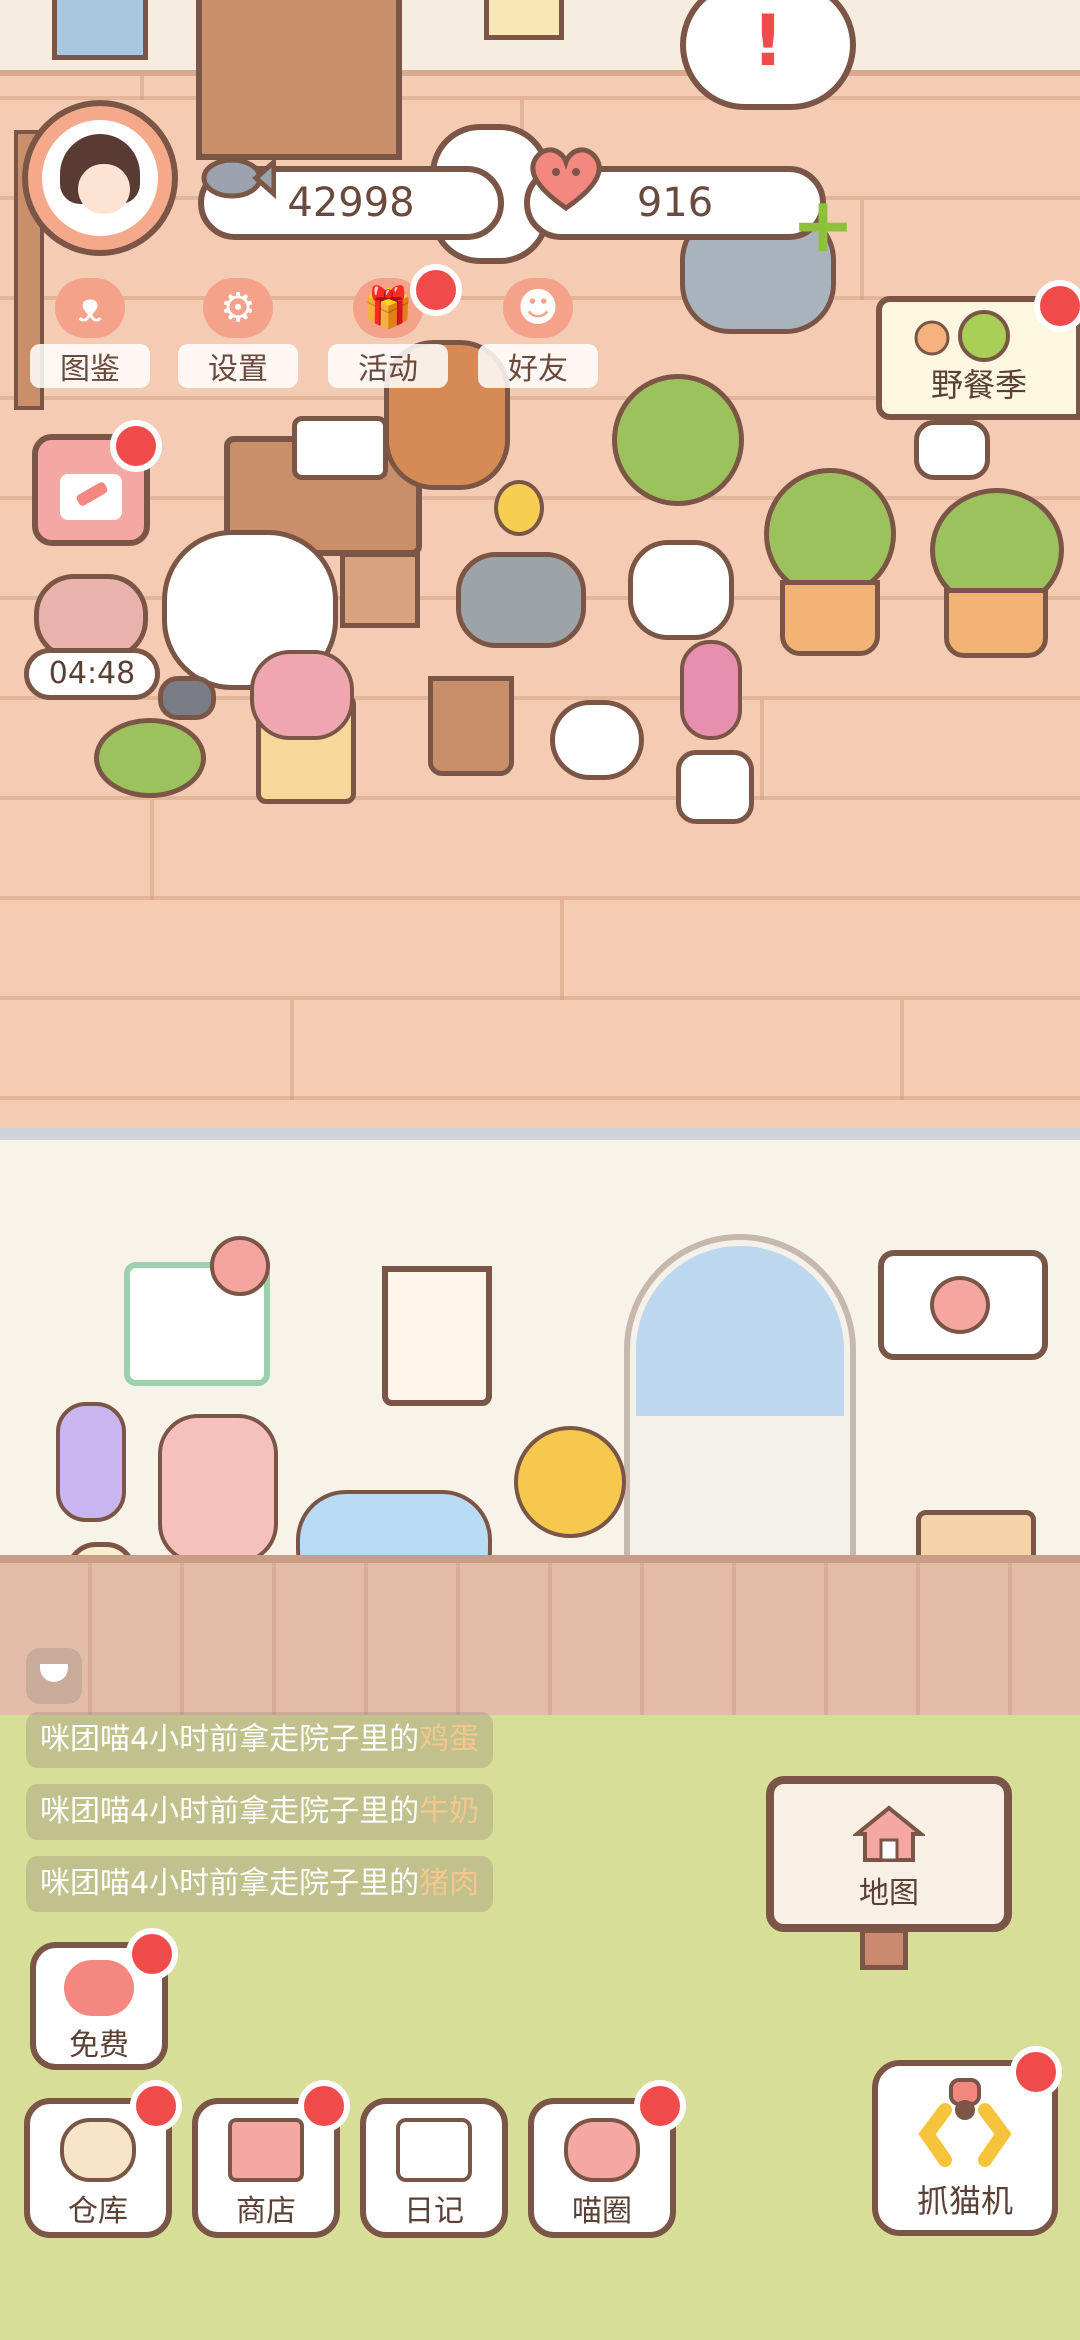 The height and width of the screenshot is (2340, 1080). Describe the element at coordinates (238, 178) in the screenshot. I see `fish-icon` at that location.